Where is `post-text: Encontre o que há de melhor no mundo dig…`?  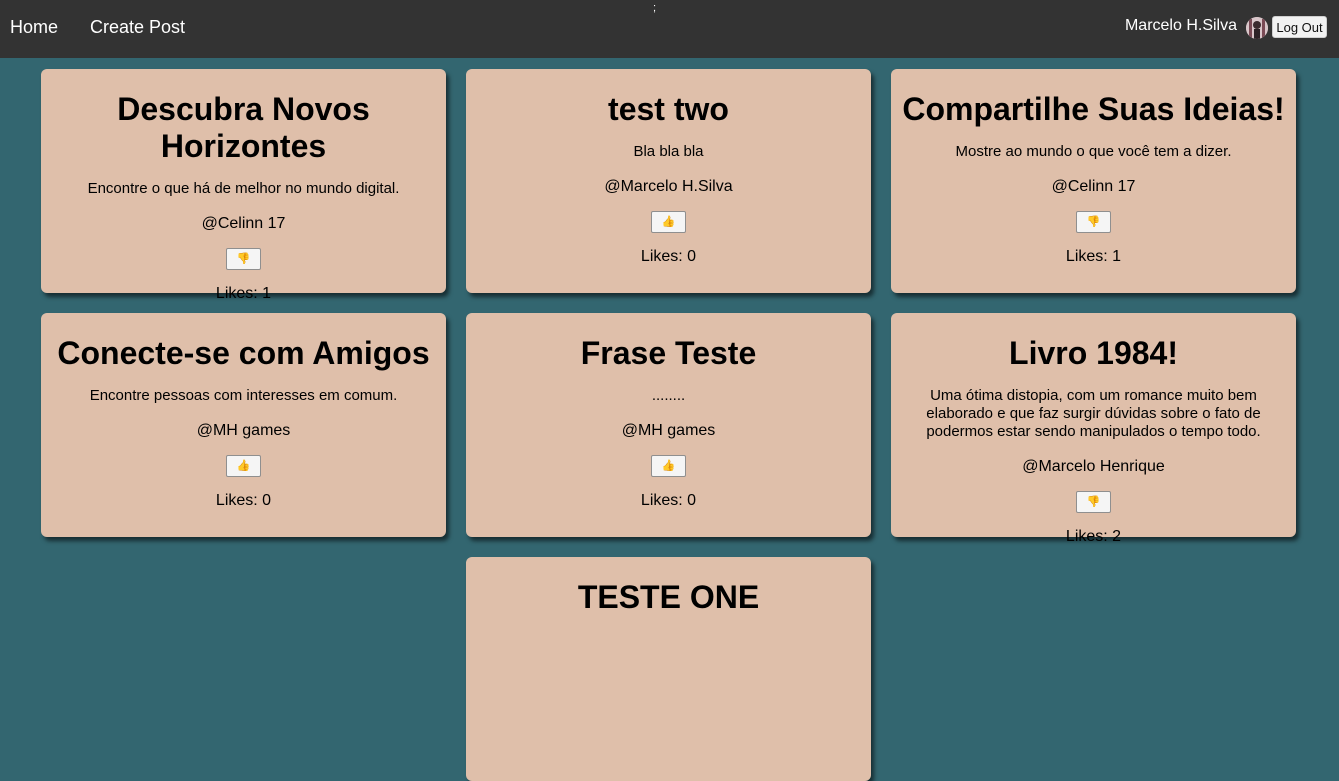 post-text: Encontre o que há de melhor no mundo dig… is located at coordinates (243, 188).